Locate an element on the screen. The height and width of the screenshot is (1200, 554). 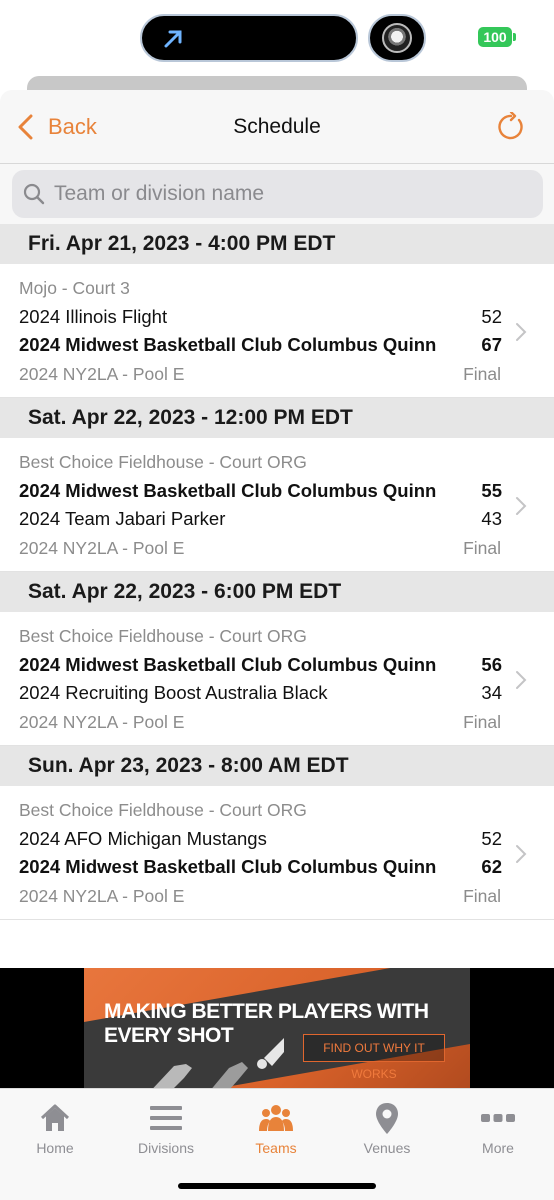
people-icon is located at coordinates (276, 1118).